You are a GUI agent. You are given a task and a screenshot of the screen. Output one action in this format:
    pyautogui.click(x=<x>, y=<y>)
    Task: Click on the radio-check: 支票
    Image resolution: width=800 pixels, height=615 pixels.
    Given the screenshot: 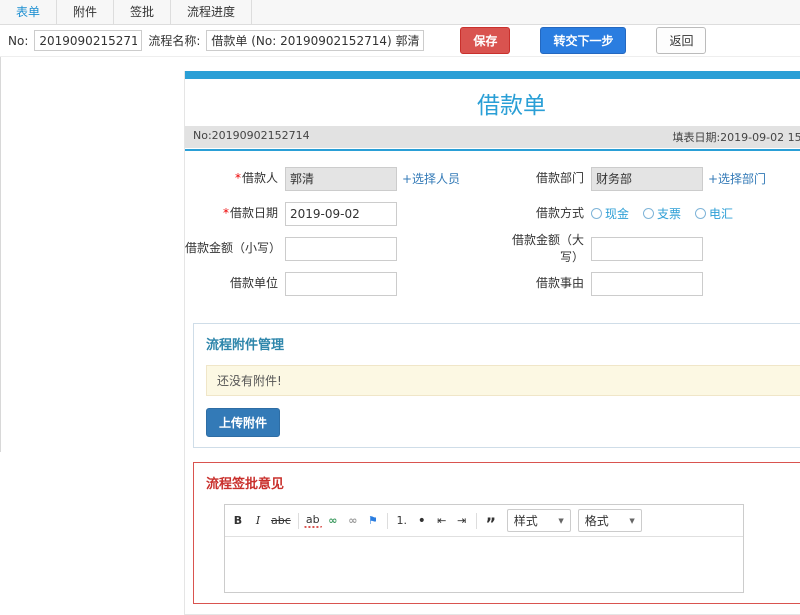 What is the action you would take?
    pyautogui.click(x=662, y=213)
    